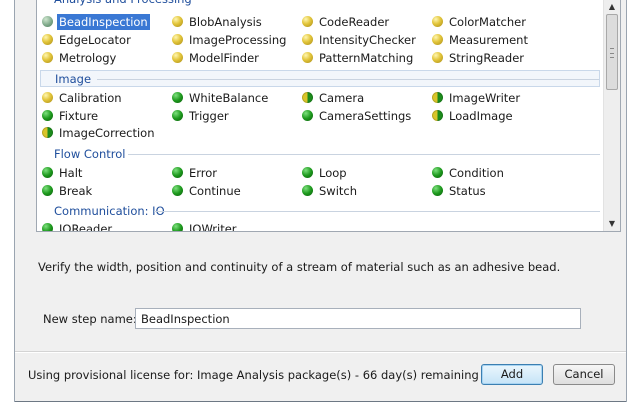  I want to click on item-label: ModelFinder, so click(224, 58).